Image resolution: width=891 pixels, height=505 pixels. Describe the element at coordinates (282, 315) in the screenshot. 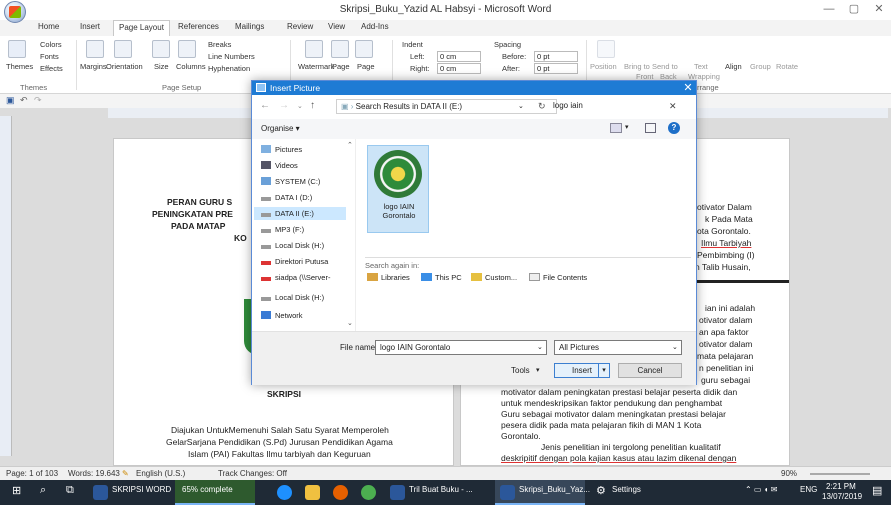

I see `tree-item-network: Network` at that location.